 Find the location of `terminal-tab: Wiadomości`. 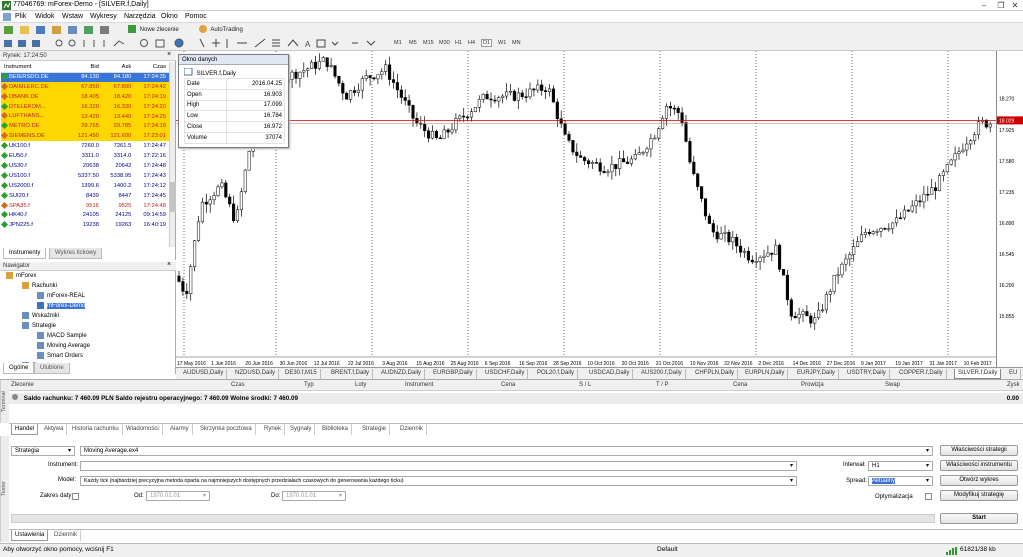

terminal-tab: Wiadomości is located at coordinates (143, 429).